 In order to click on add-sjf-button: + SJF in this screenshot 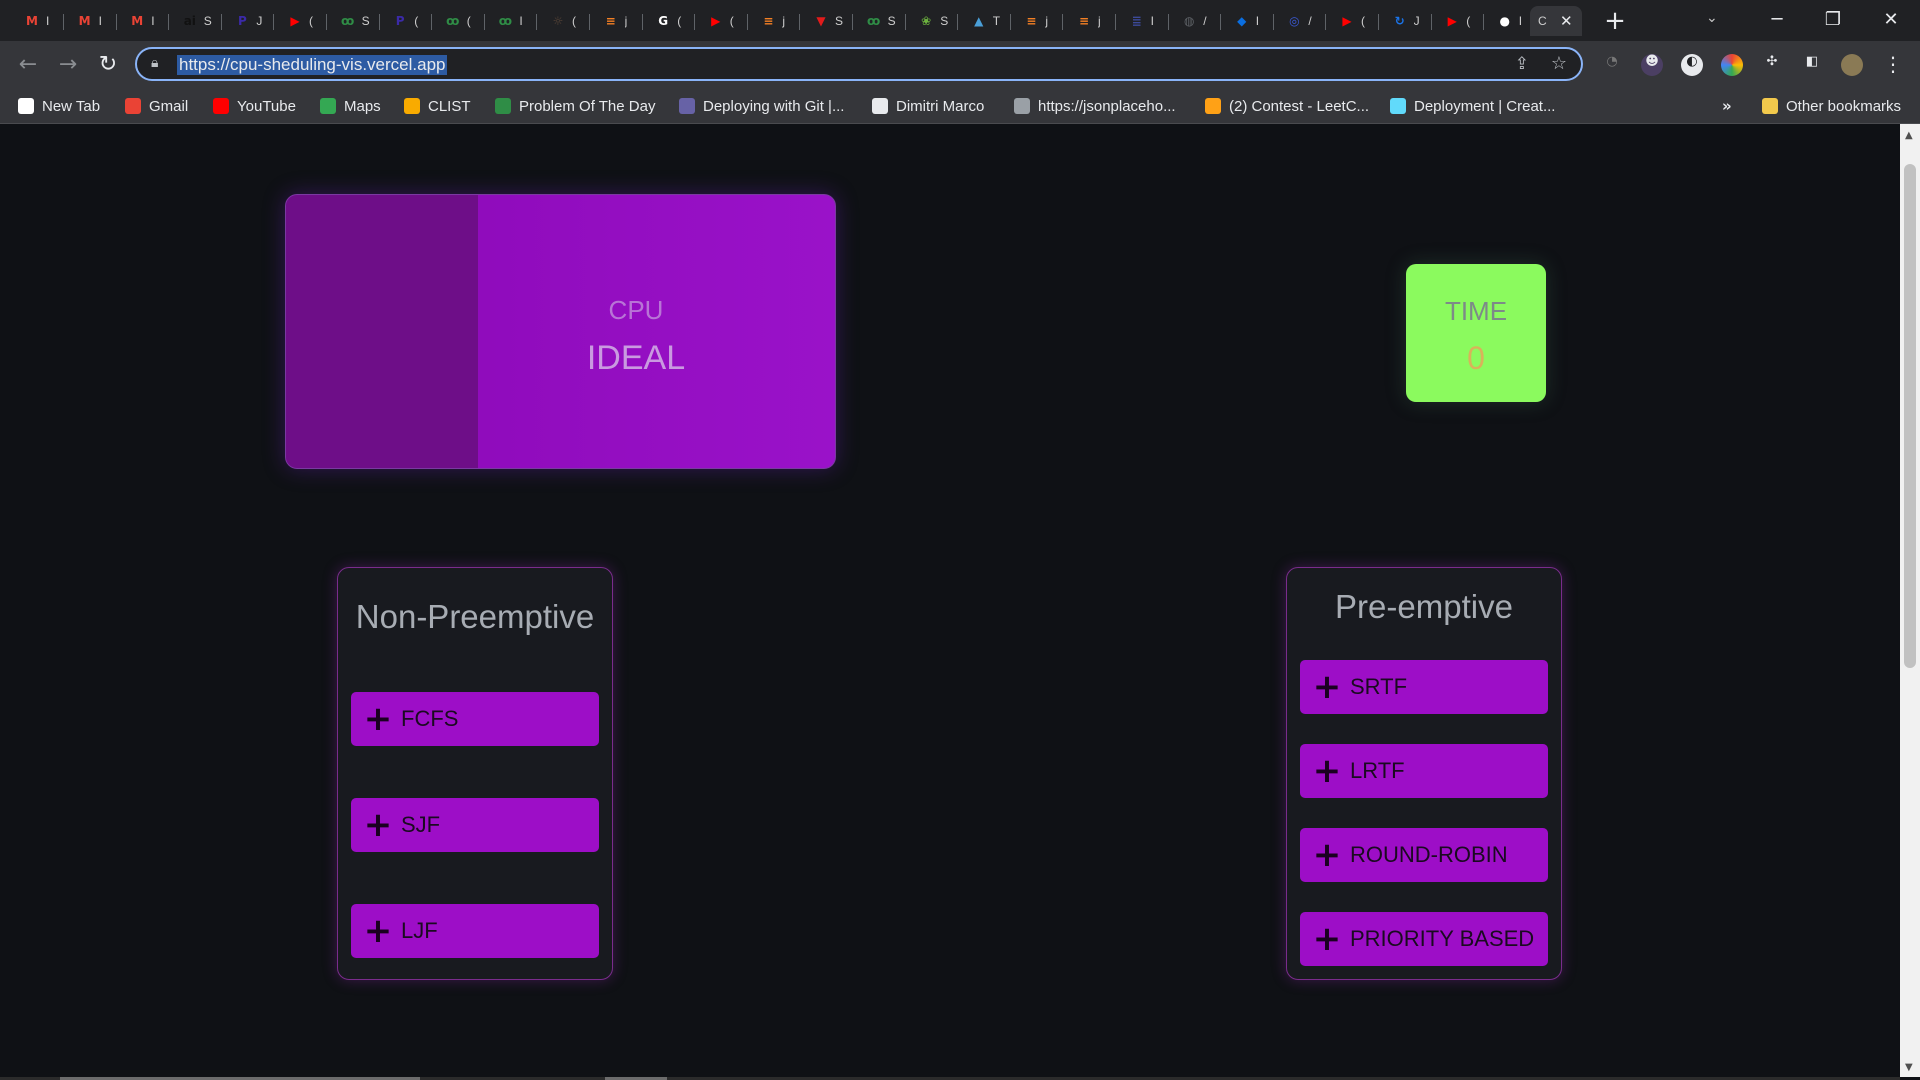, I will do `click(475, 825)`.